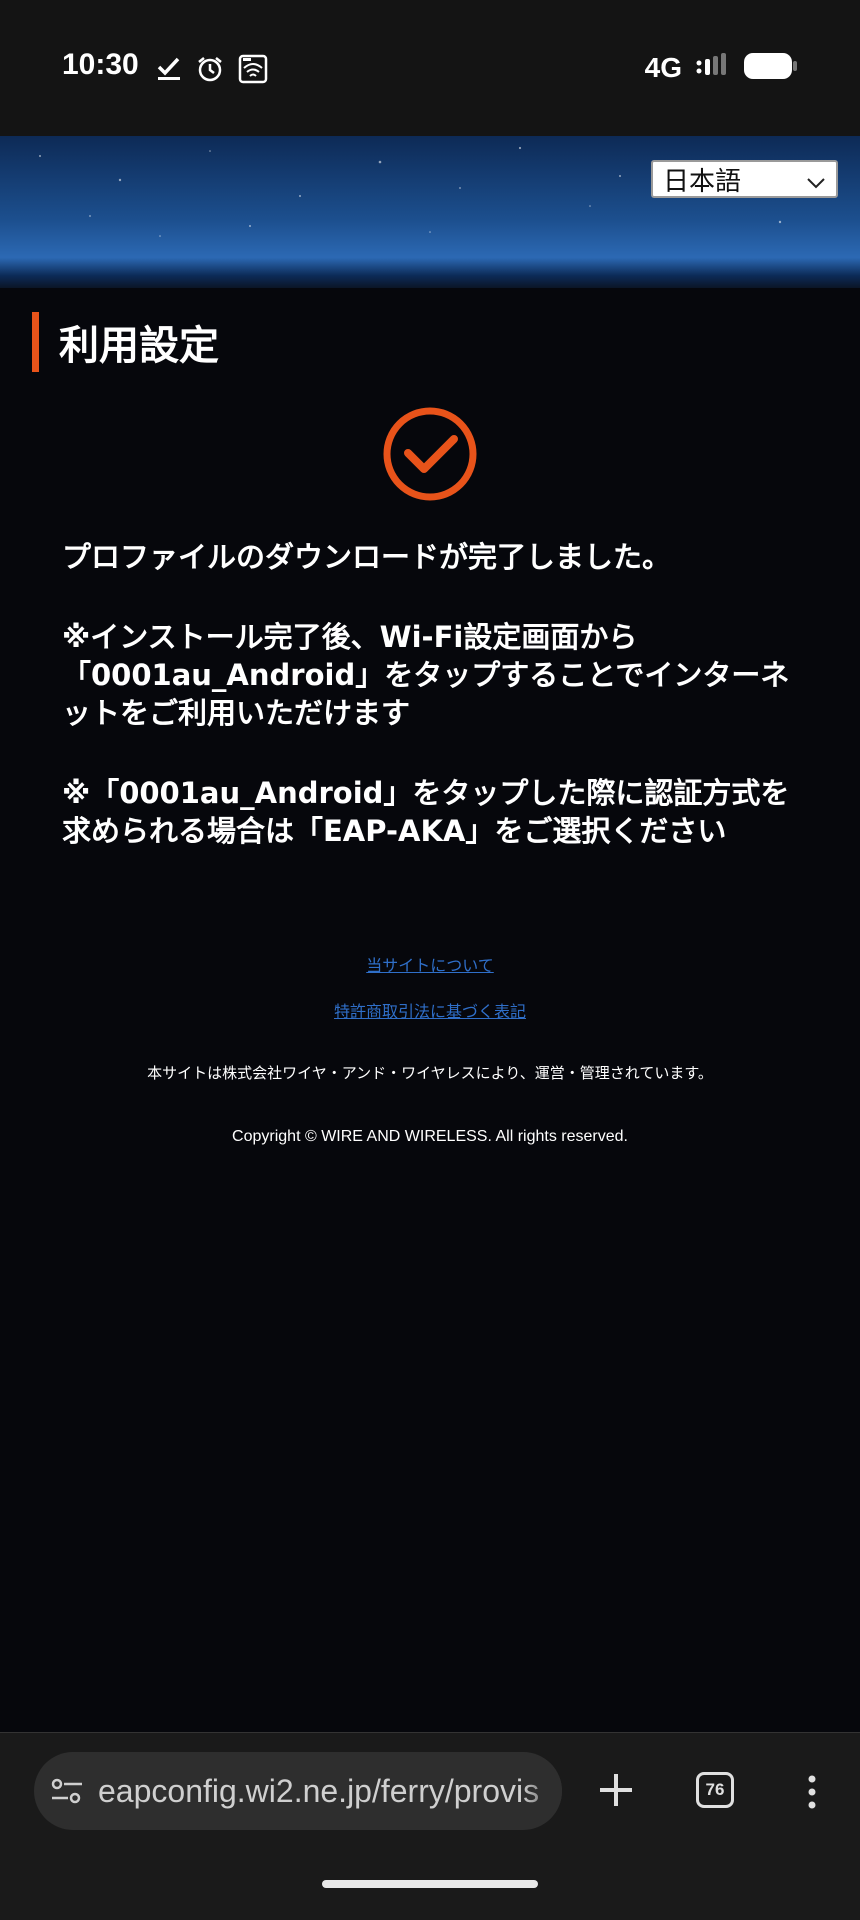  Describe the element at coordinates (430, 68) in the screenshot. I see `status-bar: 10:30 4G` at that location.